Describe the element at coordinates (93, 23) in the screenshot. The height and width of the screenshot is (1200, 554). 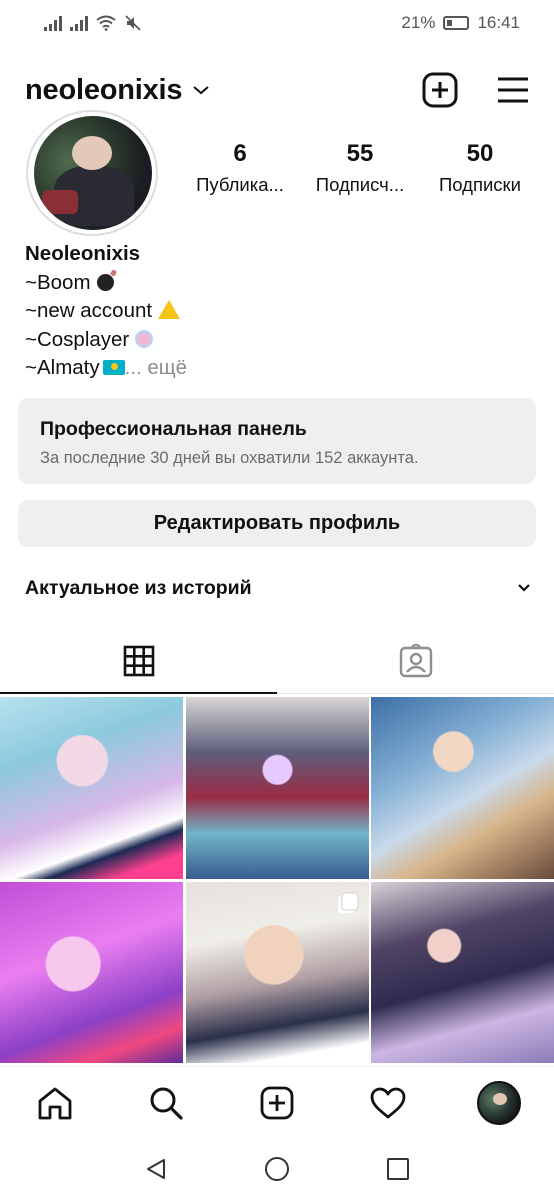
I see `status-icons-left` at that location.